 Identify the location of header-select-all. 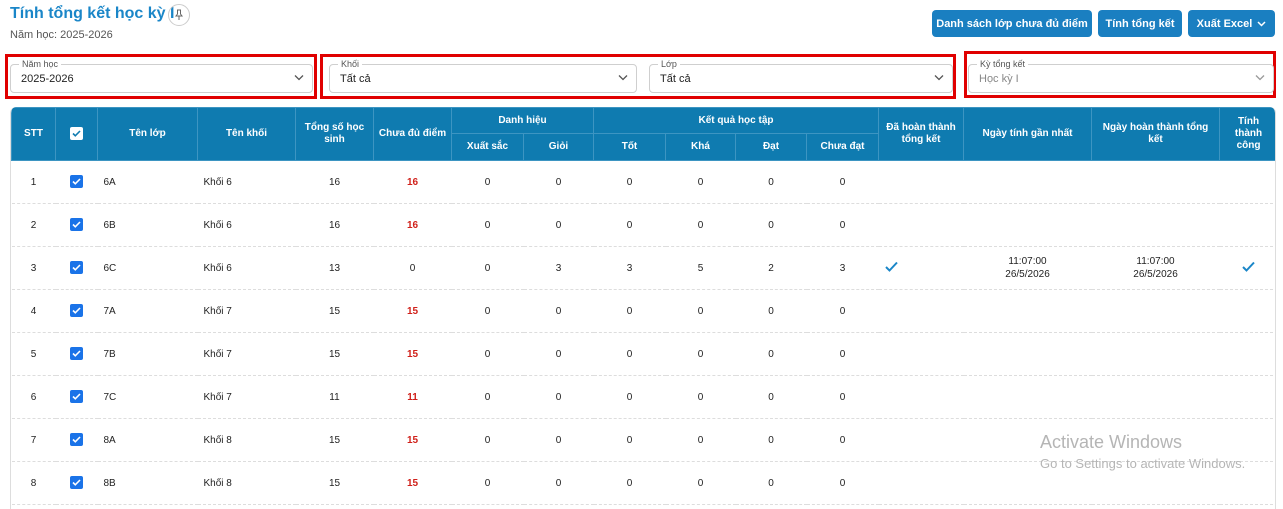
(76, 134).